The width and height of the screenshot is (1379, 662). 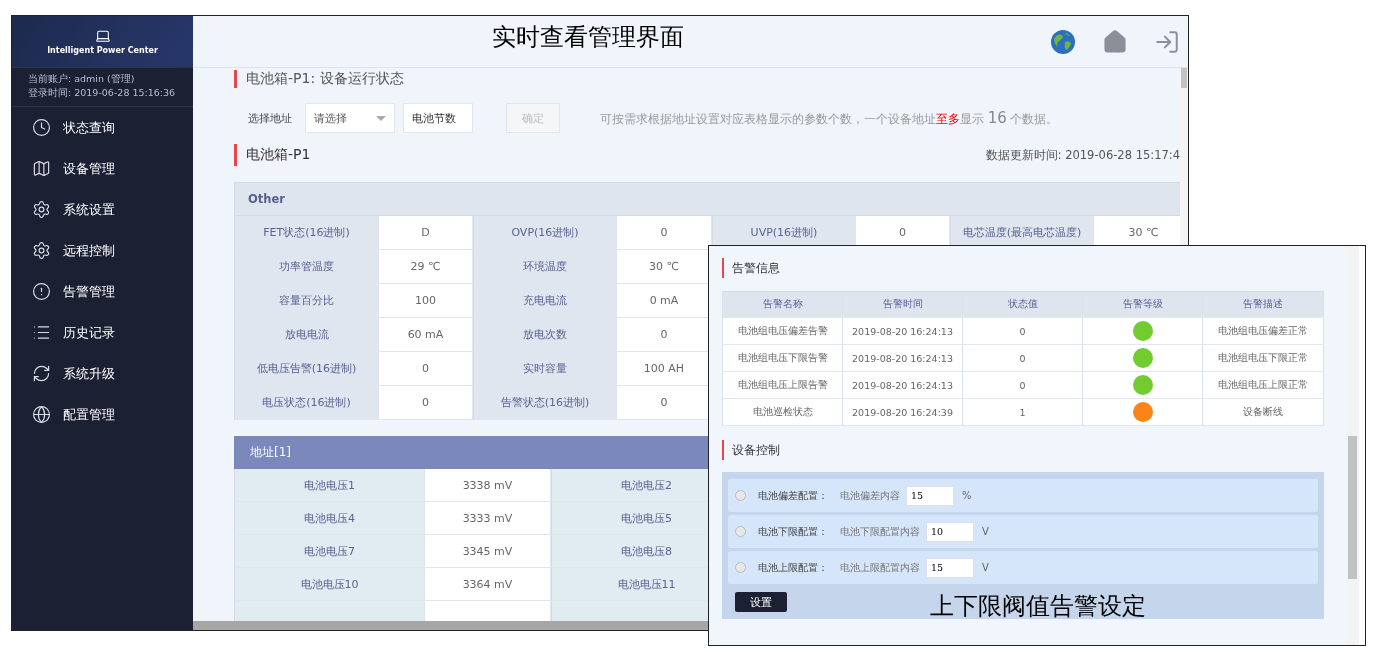 What do you see at coordinates (426, 233) in the screenshot?
I see `parameter-value: D` at bounding box center [426, 233].